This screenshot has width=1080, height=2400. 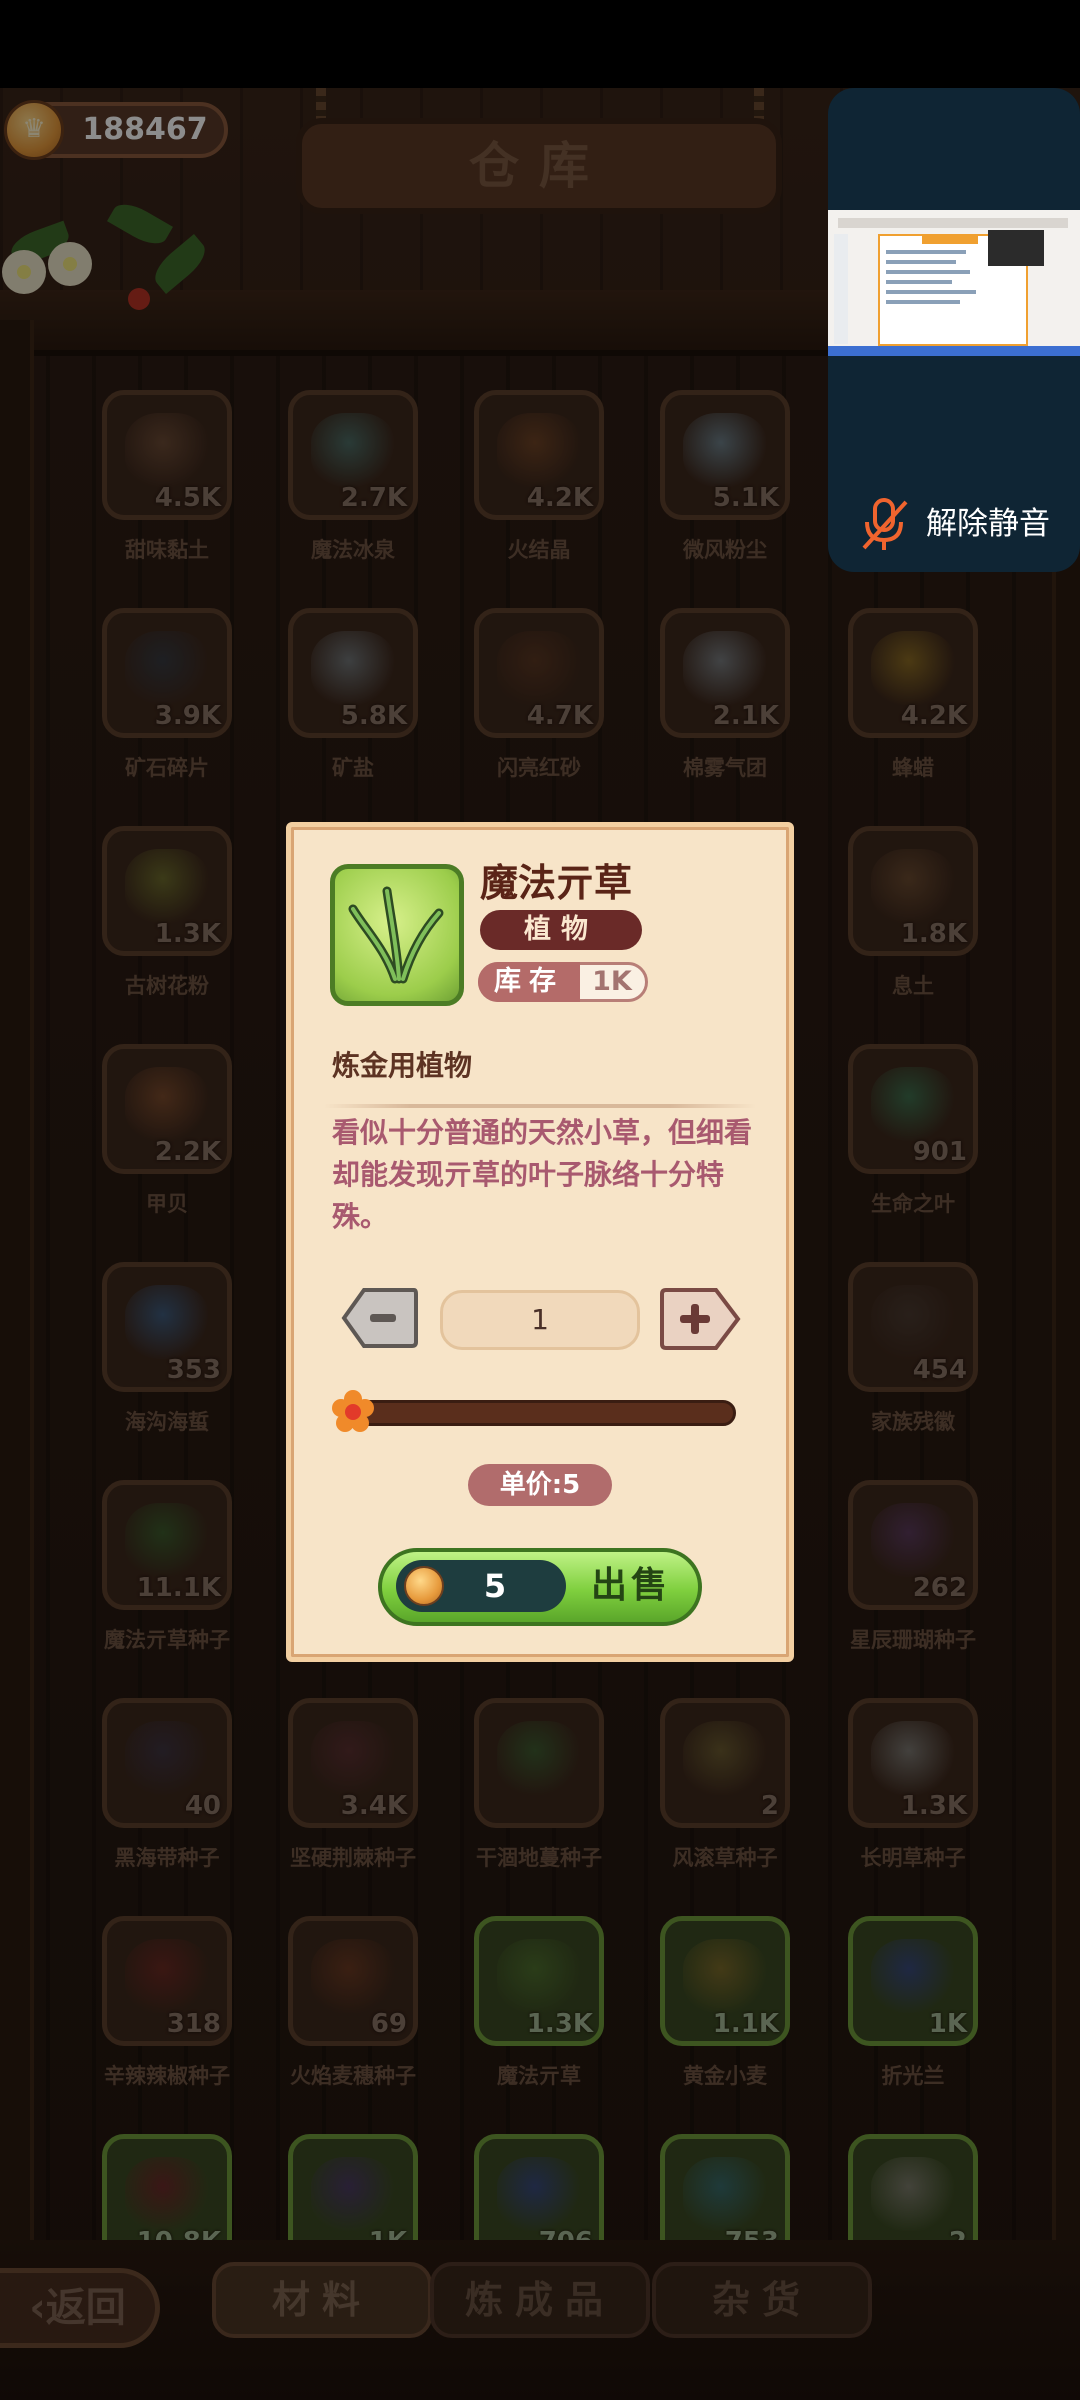 What do you see at coordinates (529, 982) in the screenshot?
I see `stock-label: 库存` at bounding box center [529, 982].